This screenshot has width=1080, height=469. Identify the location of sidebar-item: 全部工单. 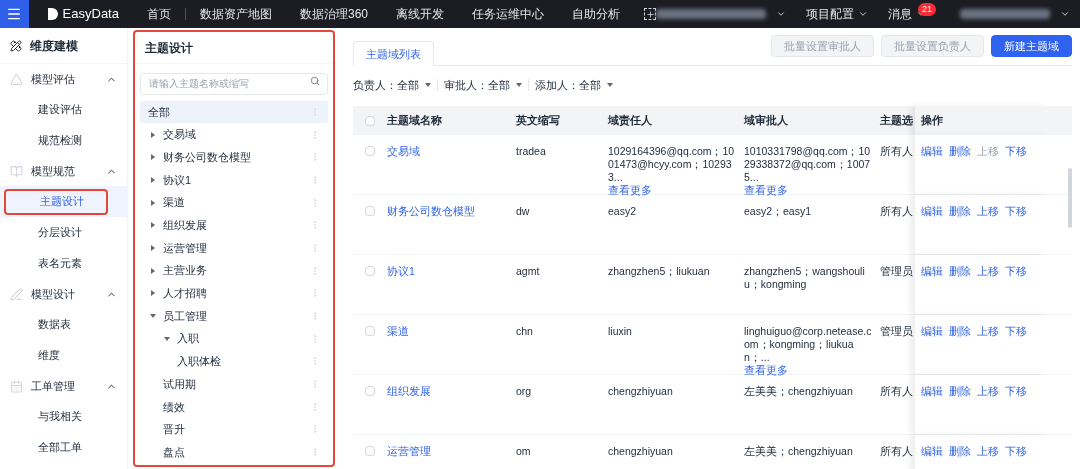
(41, 447).